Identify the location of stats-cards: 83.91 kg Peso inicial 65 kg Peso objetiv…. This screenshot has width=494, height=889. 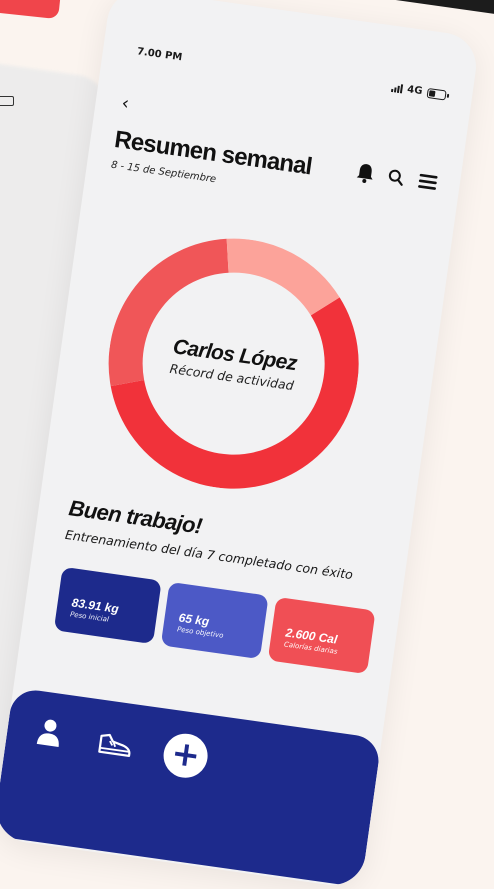
(214, 620).